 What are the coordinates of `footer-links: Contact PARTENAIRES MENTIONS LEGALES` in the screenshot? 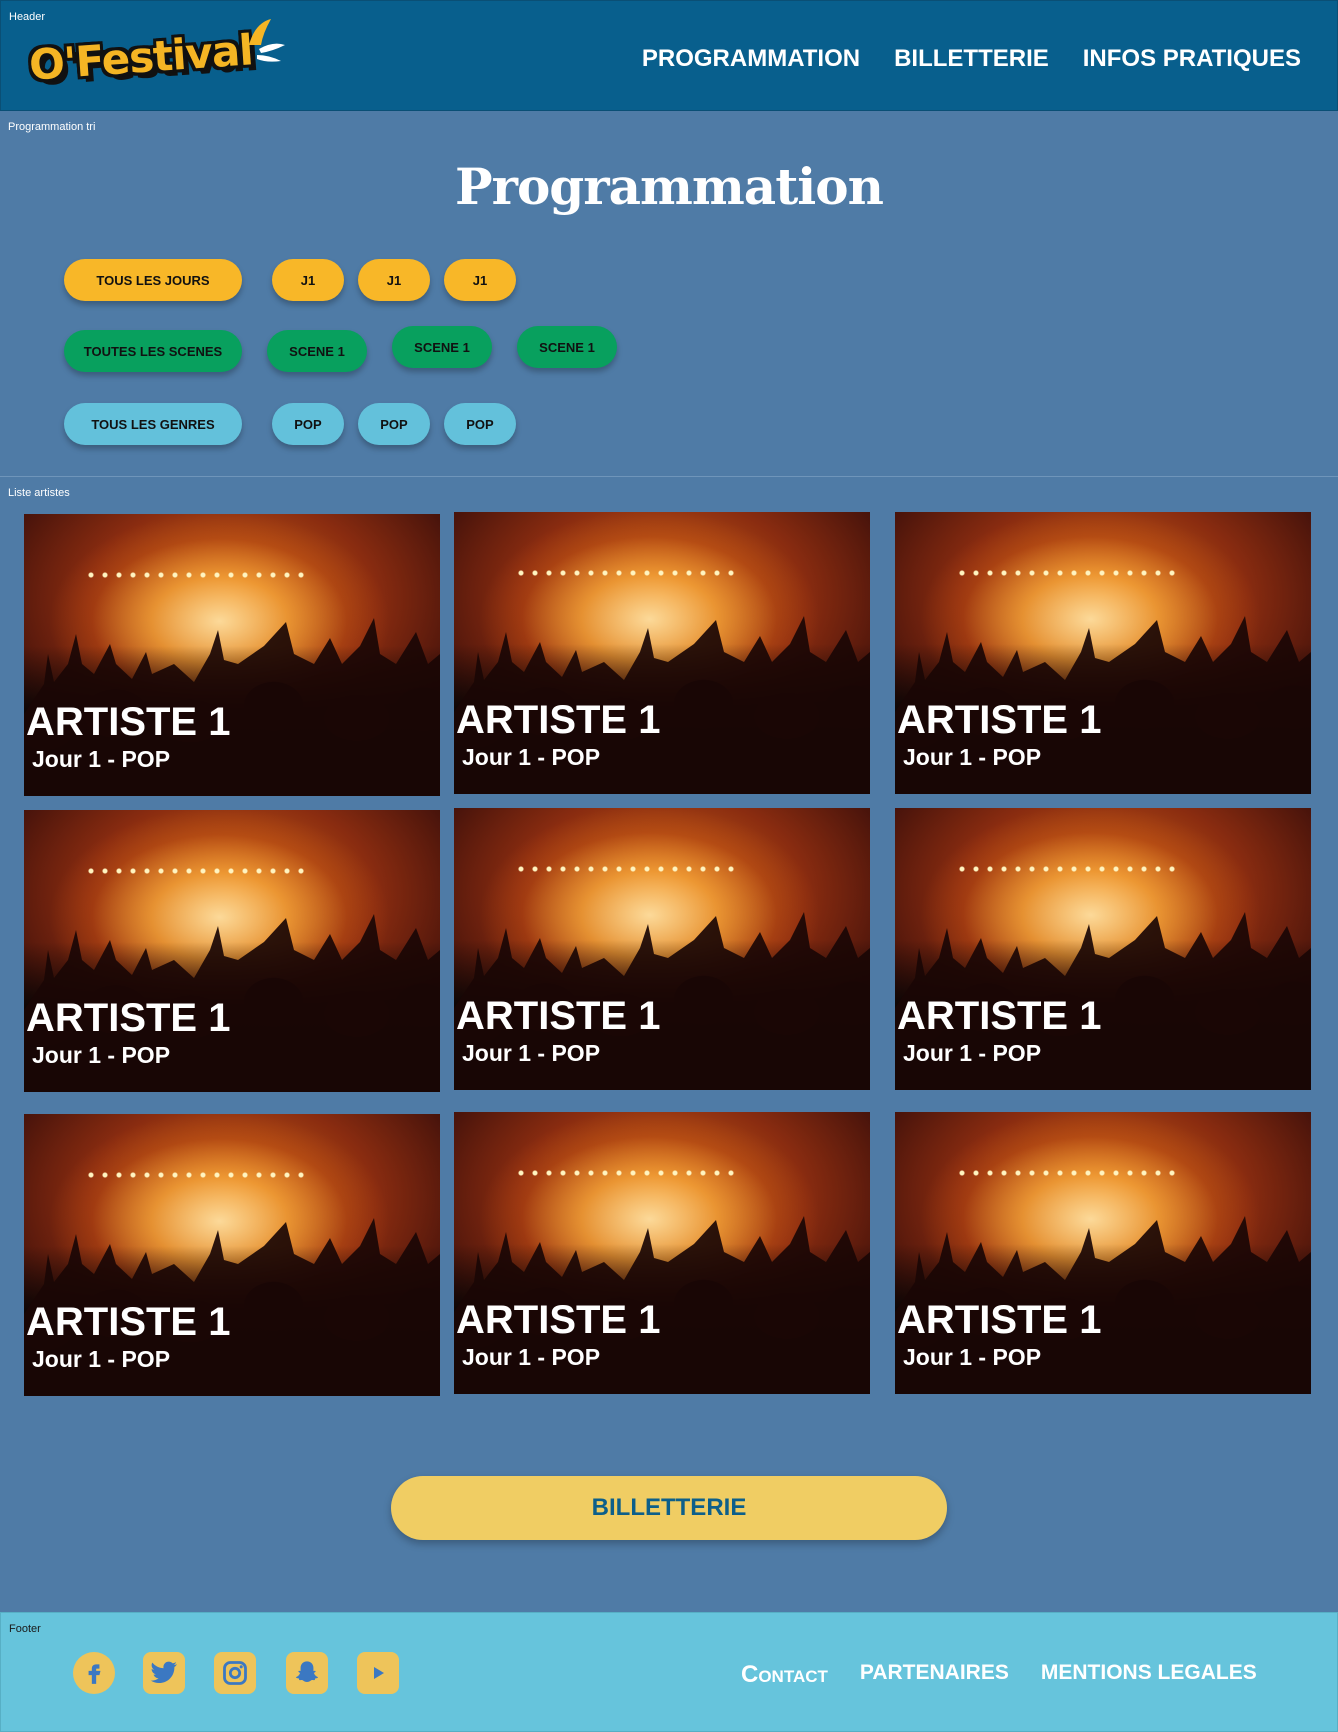 It's located at (999, 1675).